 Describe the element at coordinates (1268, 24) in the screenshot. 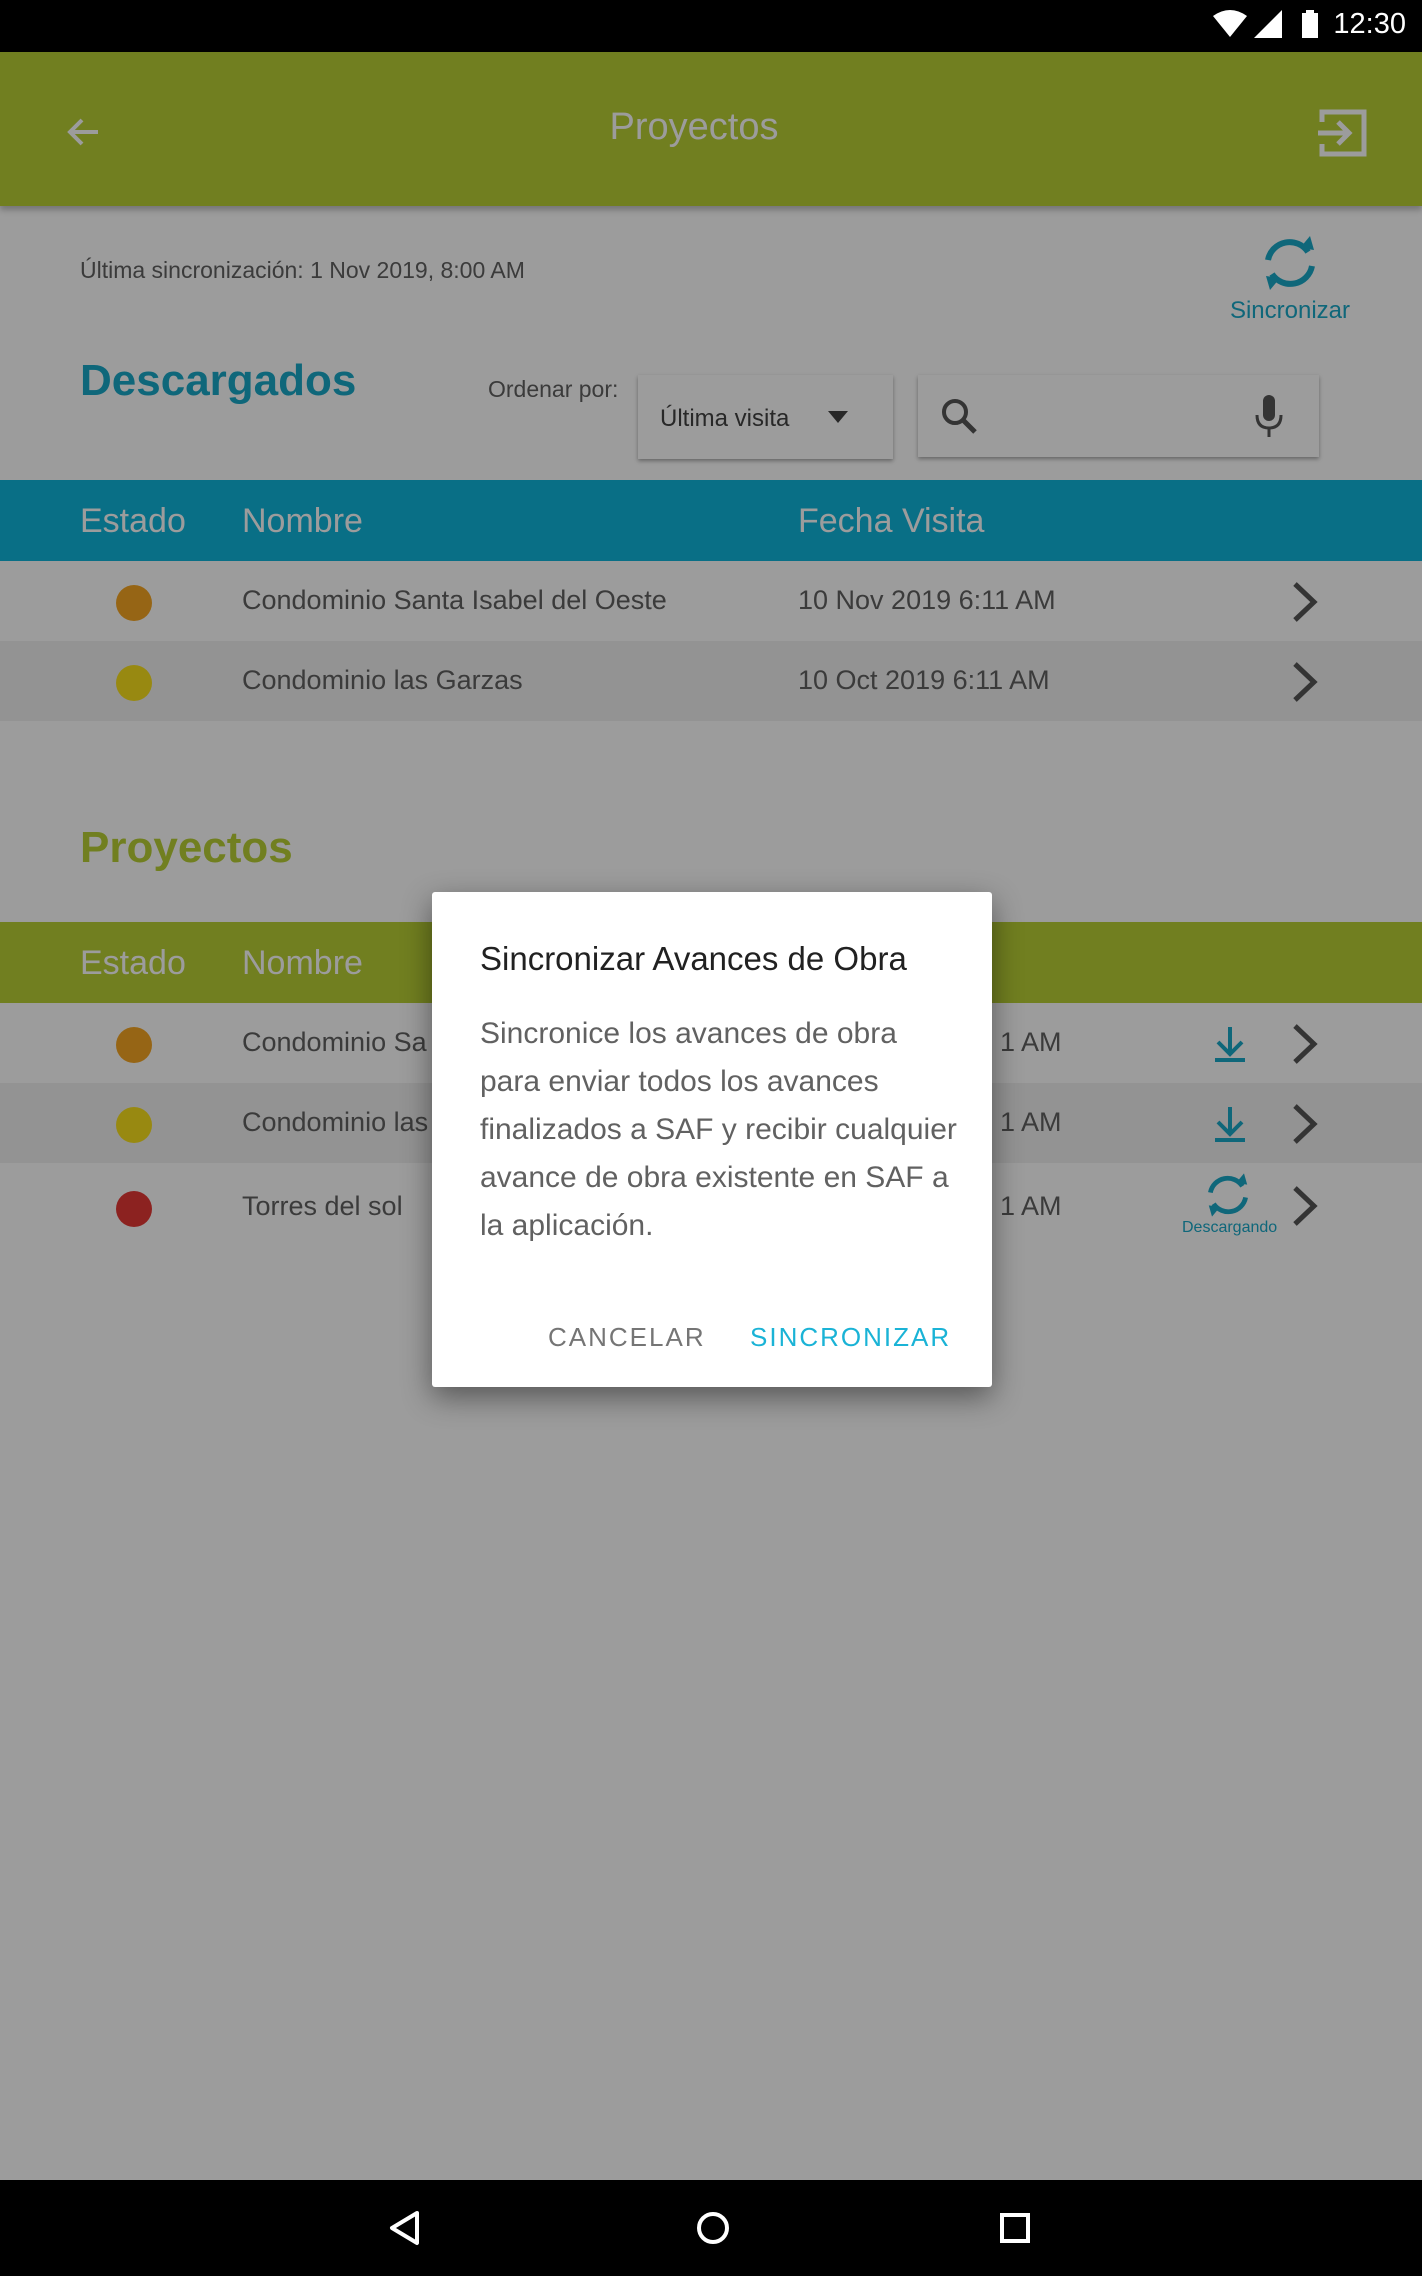

I see `cell-signal-icon` at that location.